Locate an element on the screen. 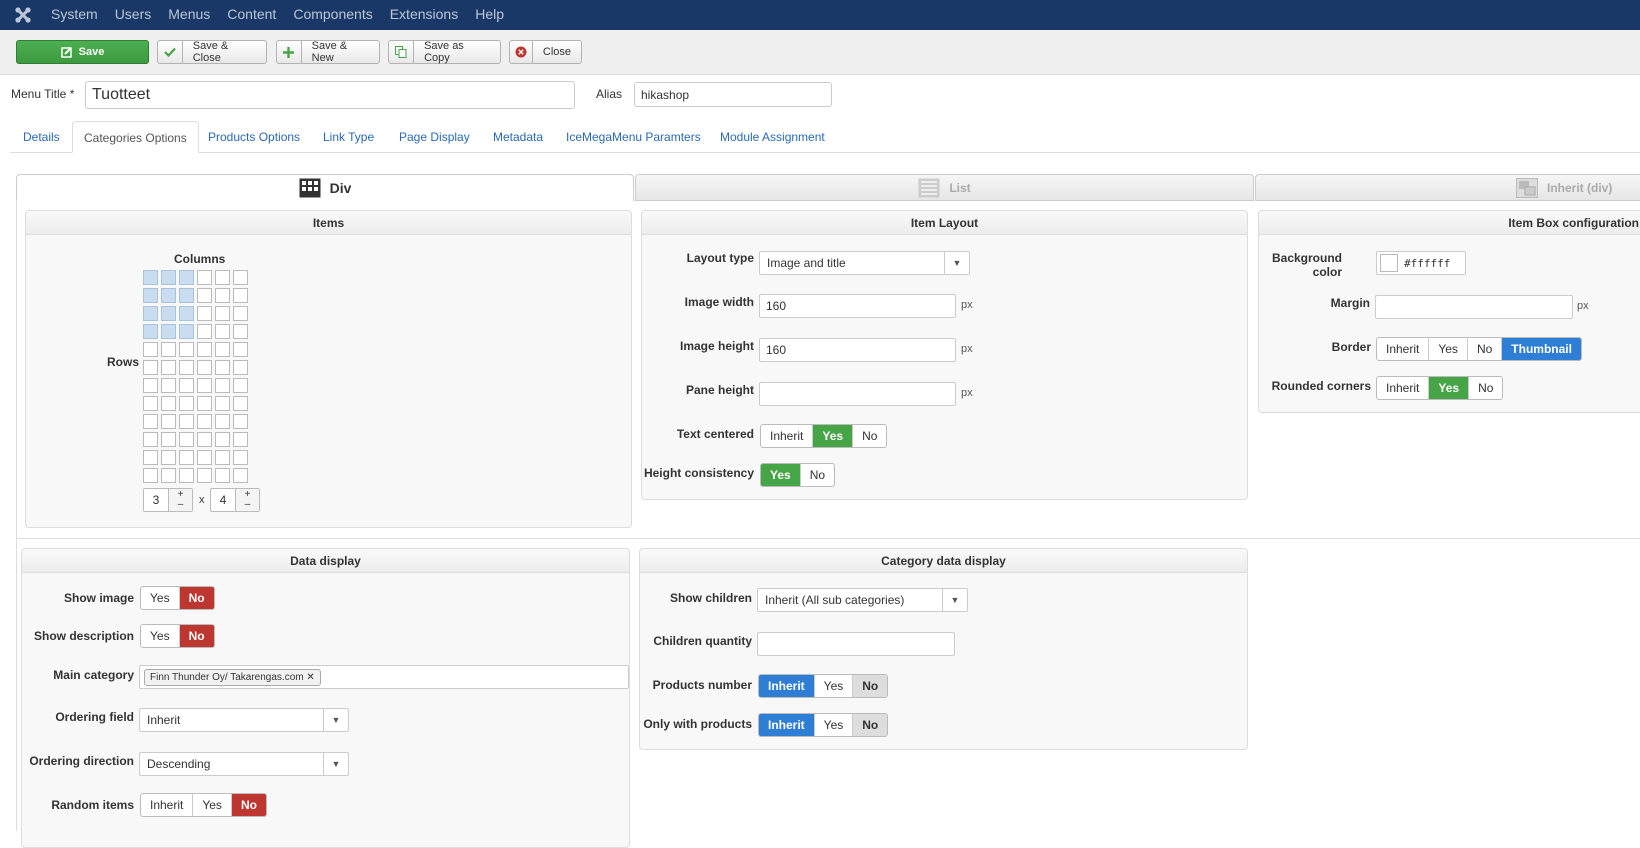 This screenshot has width=1640, height=848. layout-tab-inherit: Inherit (div) is located at coordinates (1447, 187).